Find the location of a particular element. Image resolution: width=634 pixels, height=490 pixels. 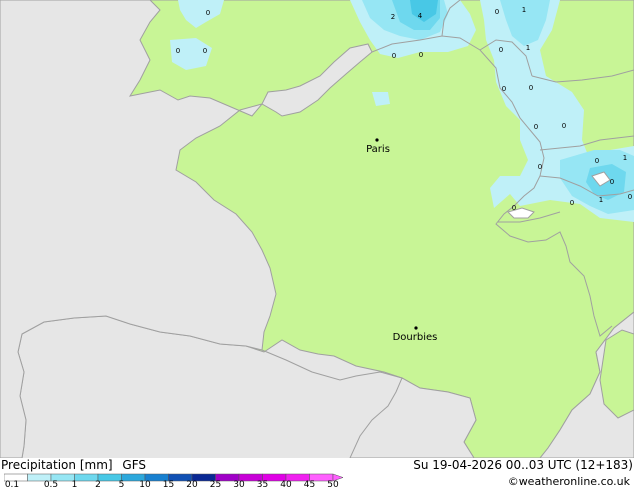

legend-label: 10 is located at coordinates (145, 485).